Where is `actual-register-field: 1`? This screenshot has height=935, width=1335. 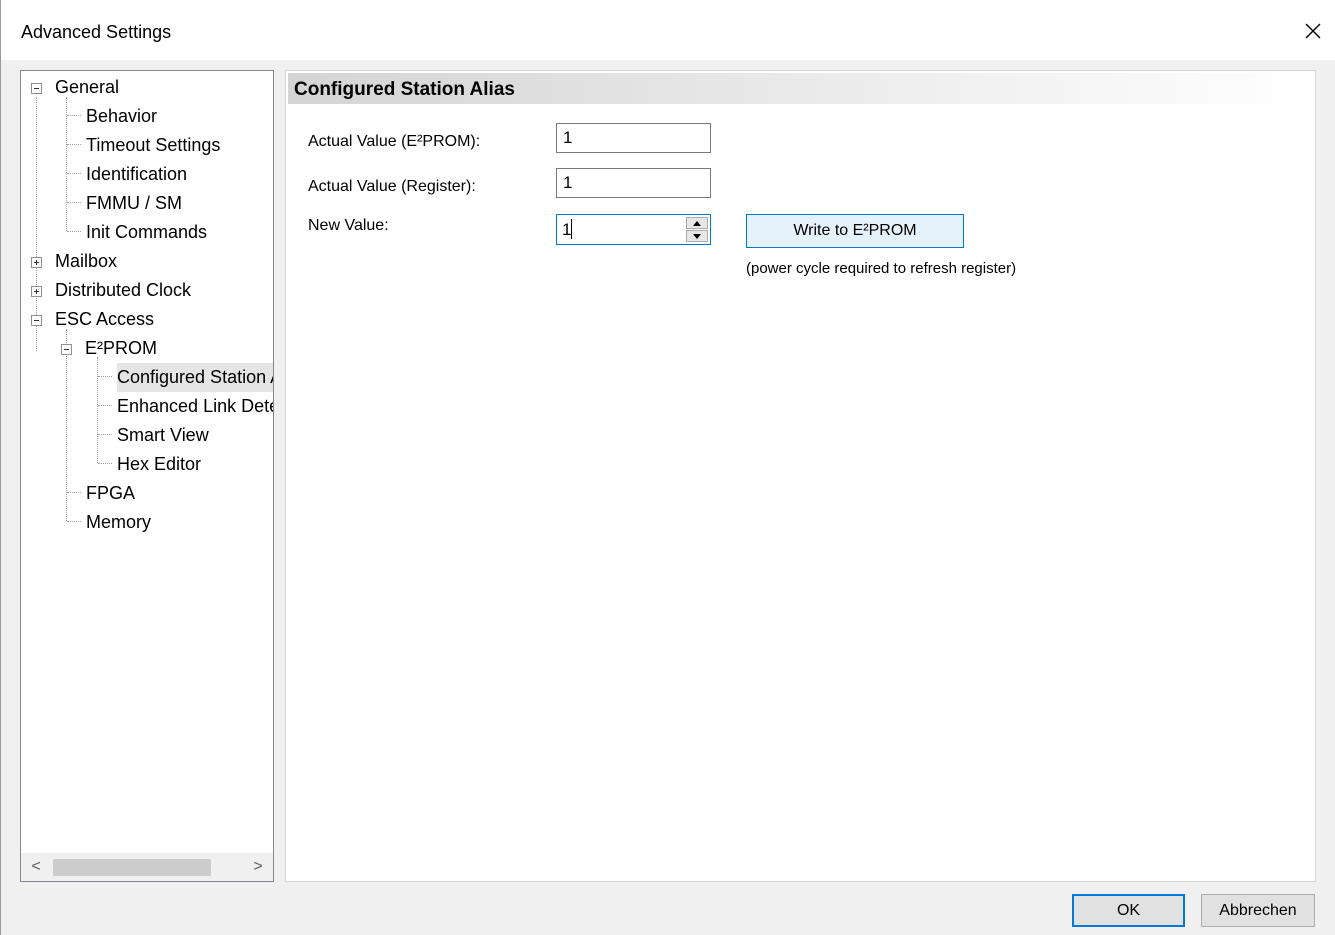 actual-register-field: 1 is located at coordinates (633, 183).